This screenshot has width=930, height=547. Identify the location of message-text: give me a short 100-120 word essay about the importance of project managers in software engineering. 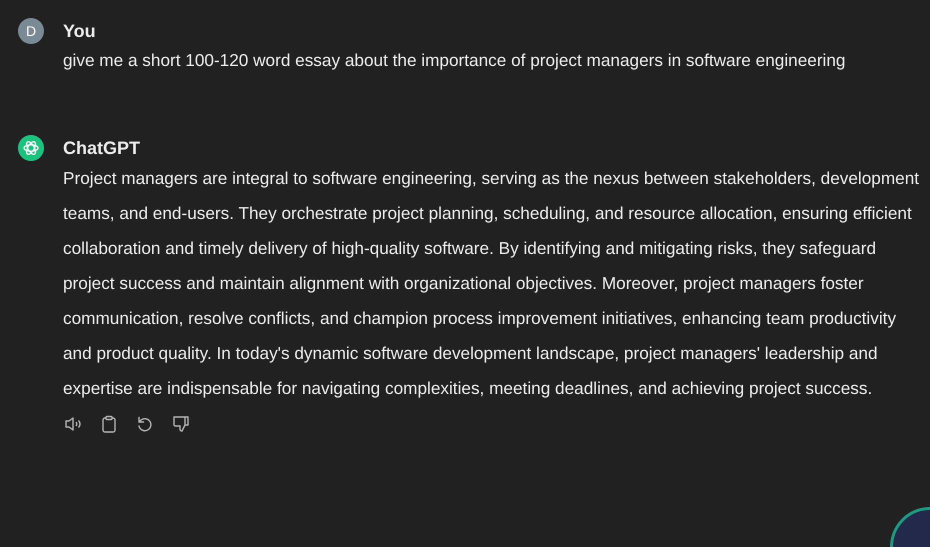
(454, 60).